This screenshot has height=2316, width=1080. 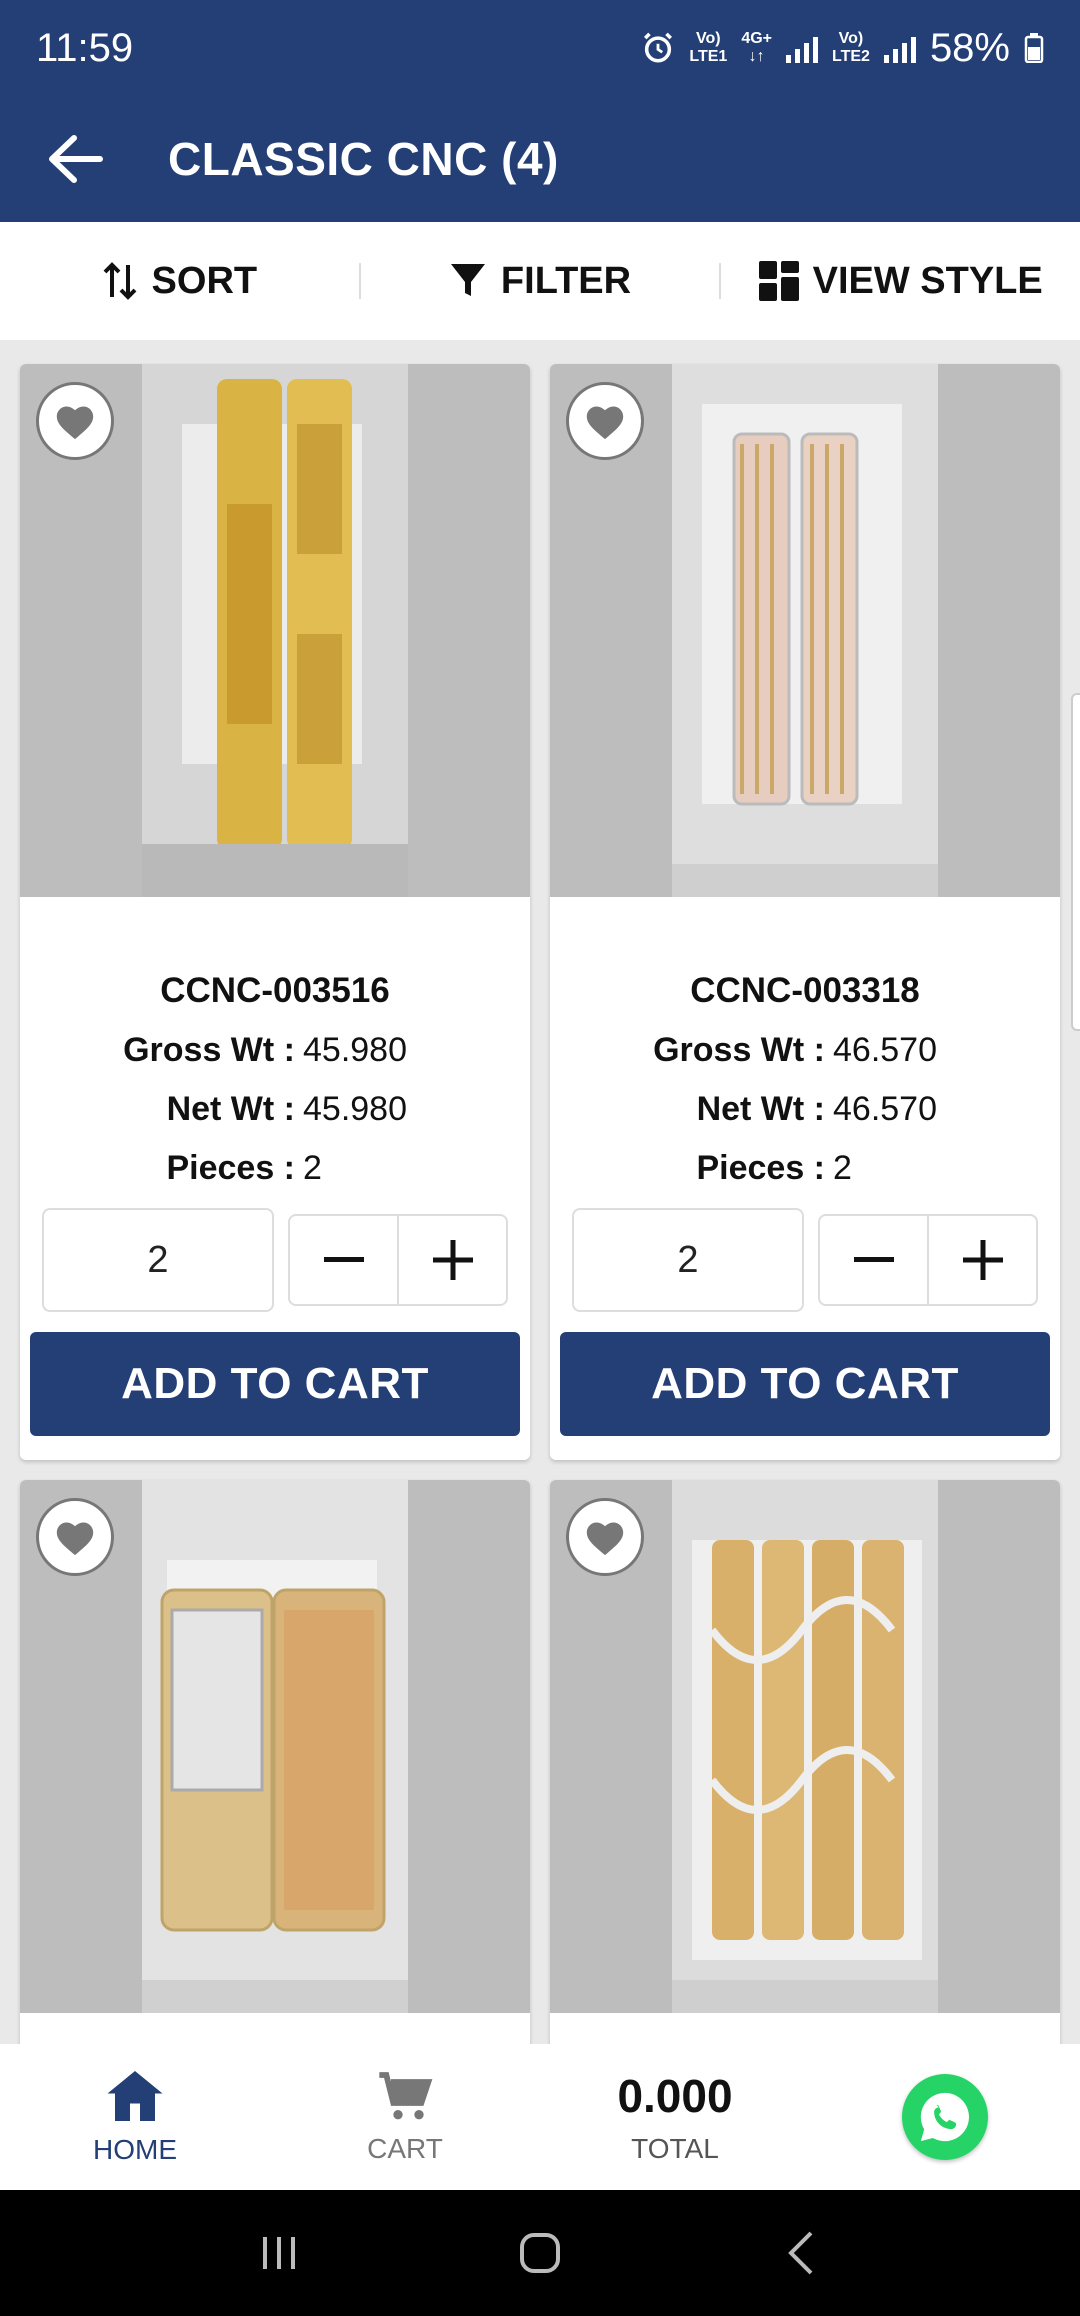 I want to click on view-style-label: VIEW STYLE, so click(x=927, y=280).